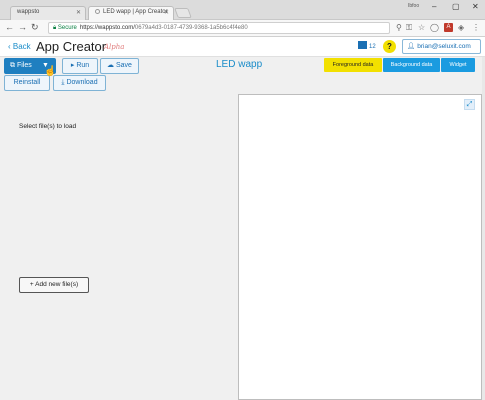 Image resolution: width=485 pixels, height=400 pixels. What do you see at coordinates (28, 12) in the screenshot?
I see `tab-title: wappsto` at bounding box center [28, 12].